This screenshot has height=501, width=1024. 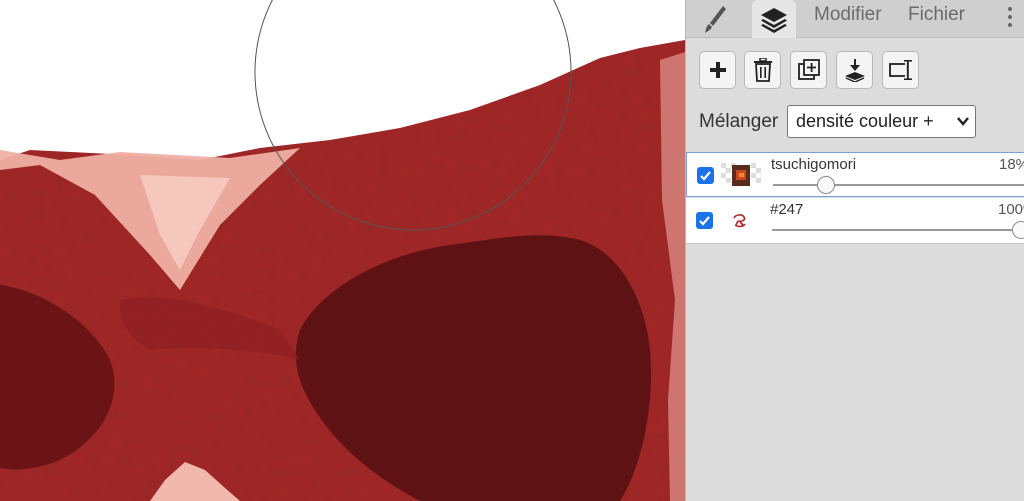 I want to click on delete-layer-button, so click(x=762, y=70).